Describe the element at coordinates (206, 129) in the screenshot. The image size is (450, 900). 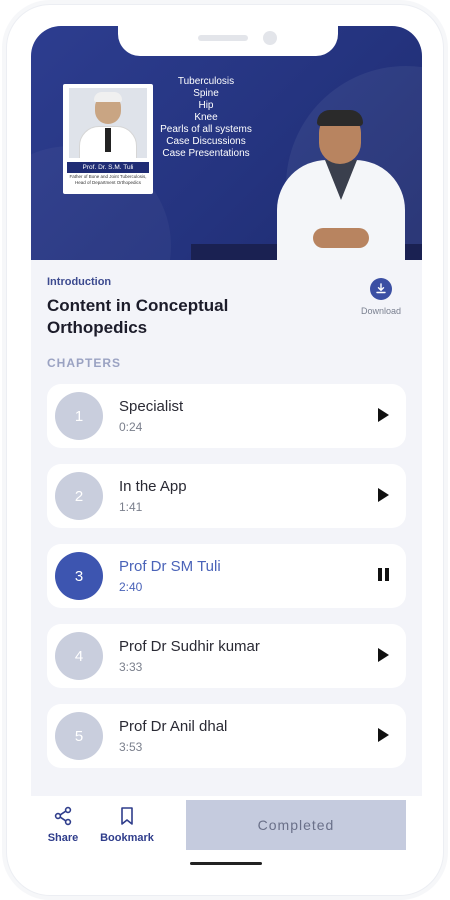
I see `video-topic: Pearls of all systems` at that location.